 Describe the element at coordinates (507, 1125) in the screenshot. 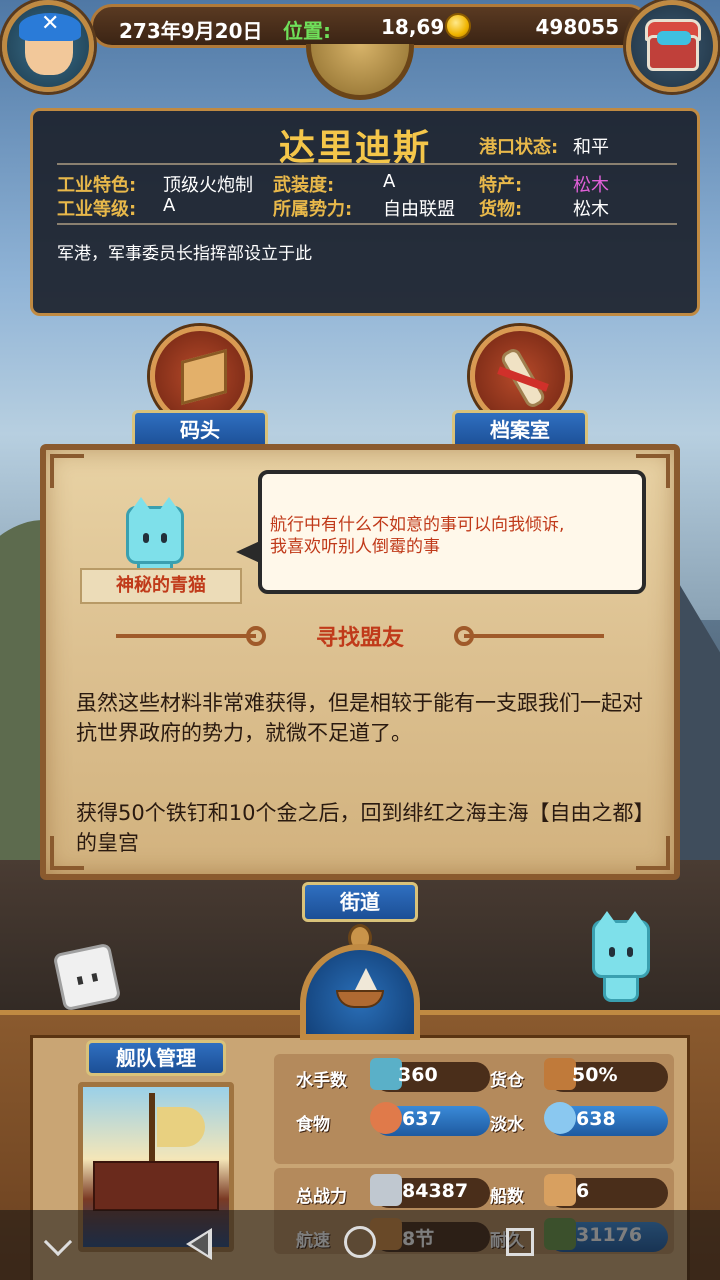

I see `water-label: 淡水` at that location.